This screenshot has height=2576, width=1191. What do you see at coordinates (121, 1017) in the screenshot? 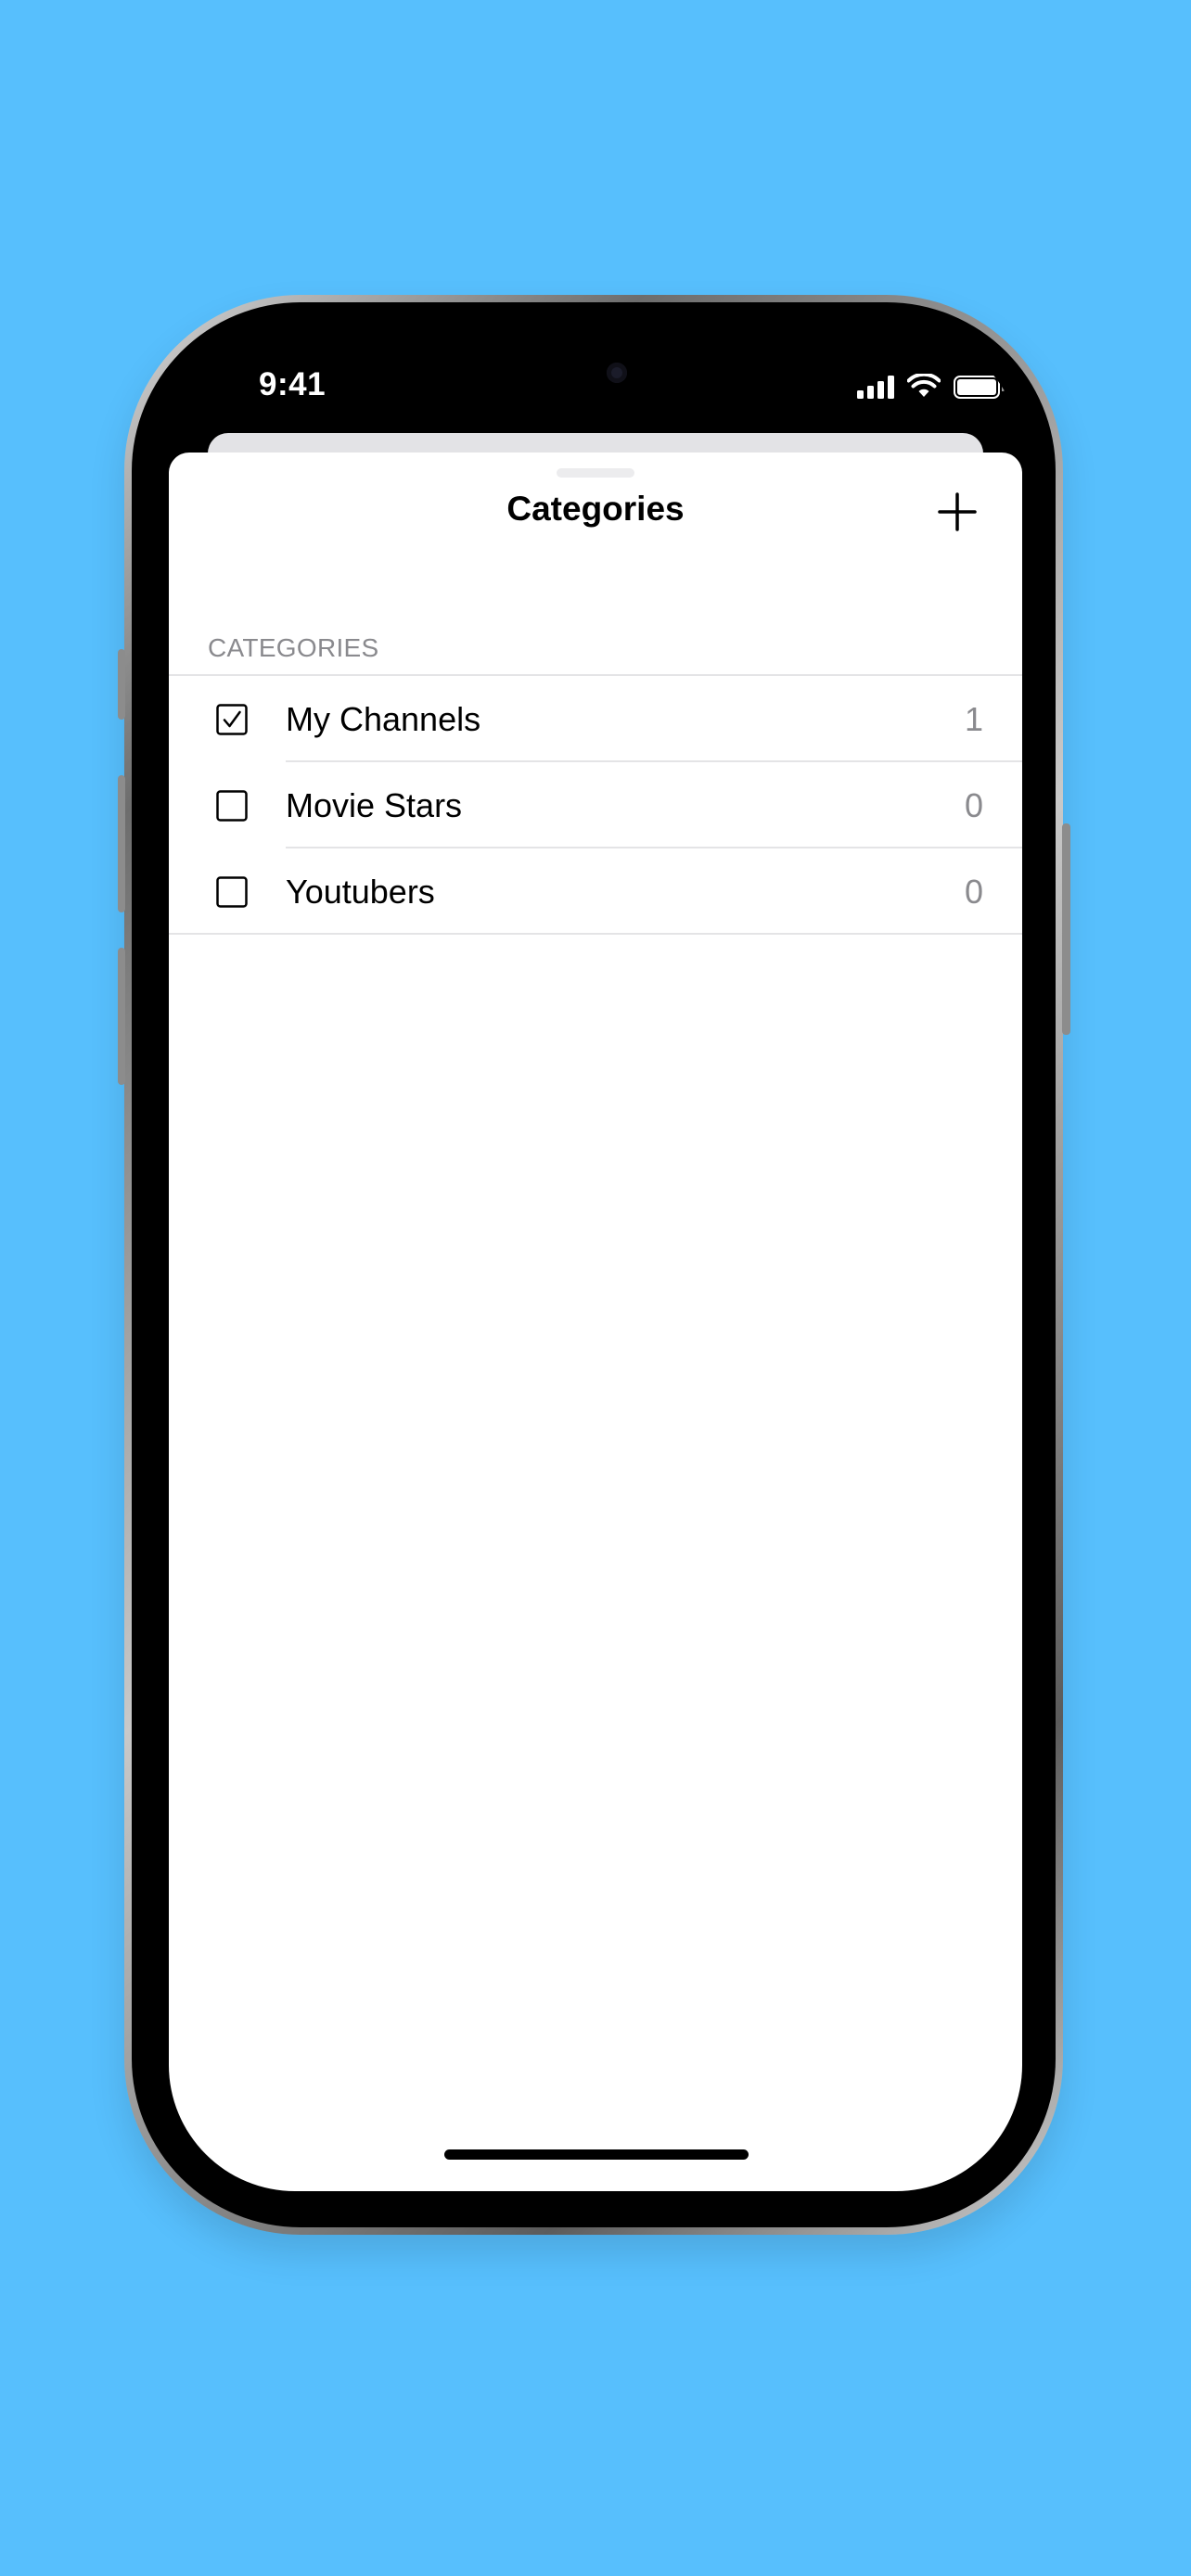
I see `volume-down-button` at bounding box center [121, 1017].